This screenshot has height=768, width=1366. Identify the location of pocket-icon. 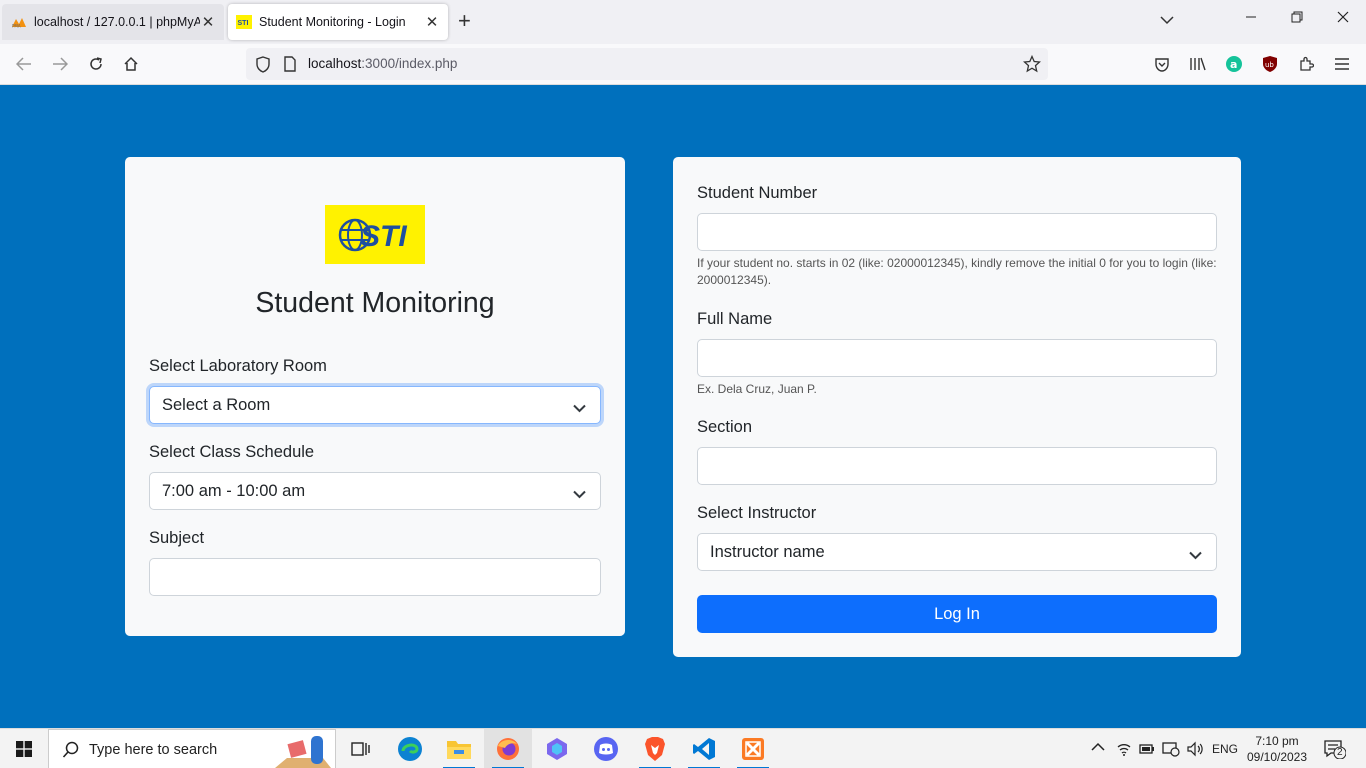
(1162, 64).